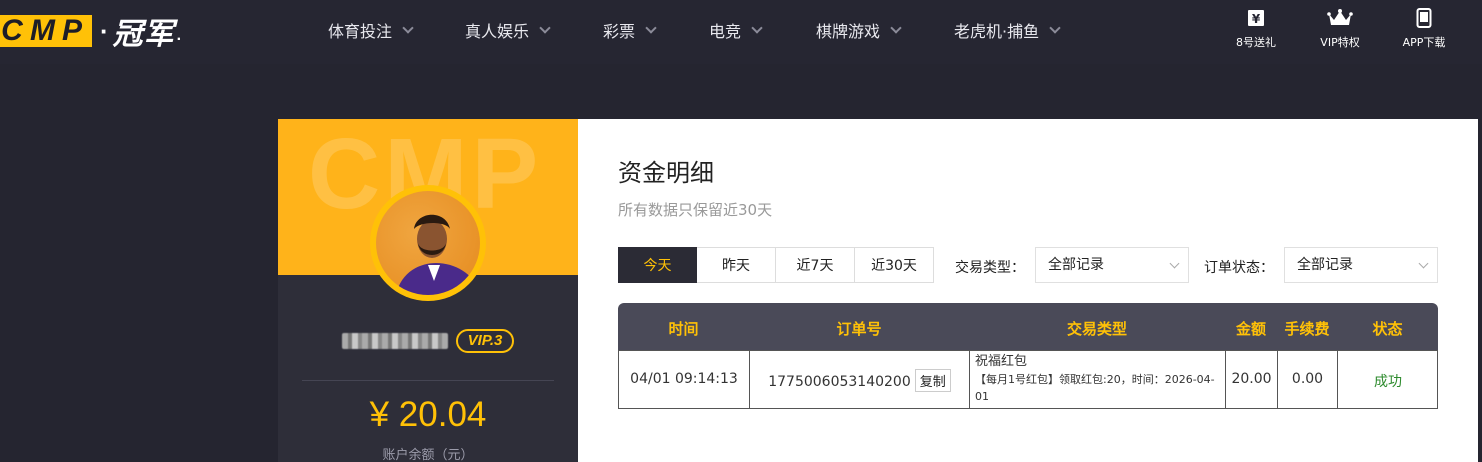  What do you see at coordinates (1424, 29) in the screenshot?
I see `app-download-link: APP下载` at bounding box center [1424, 29].